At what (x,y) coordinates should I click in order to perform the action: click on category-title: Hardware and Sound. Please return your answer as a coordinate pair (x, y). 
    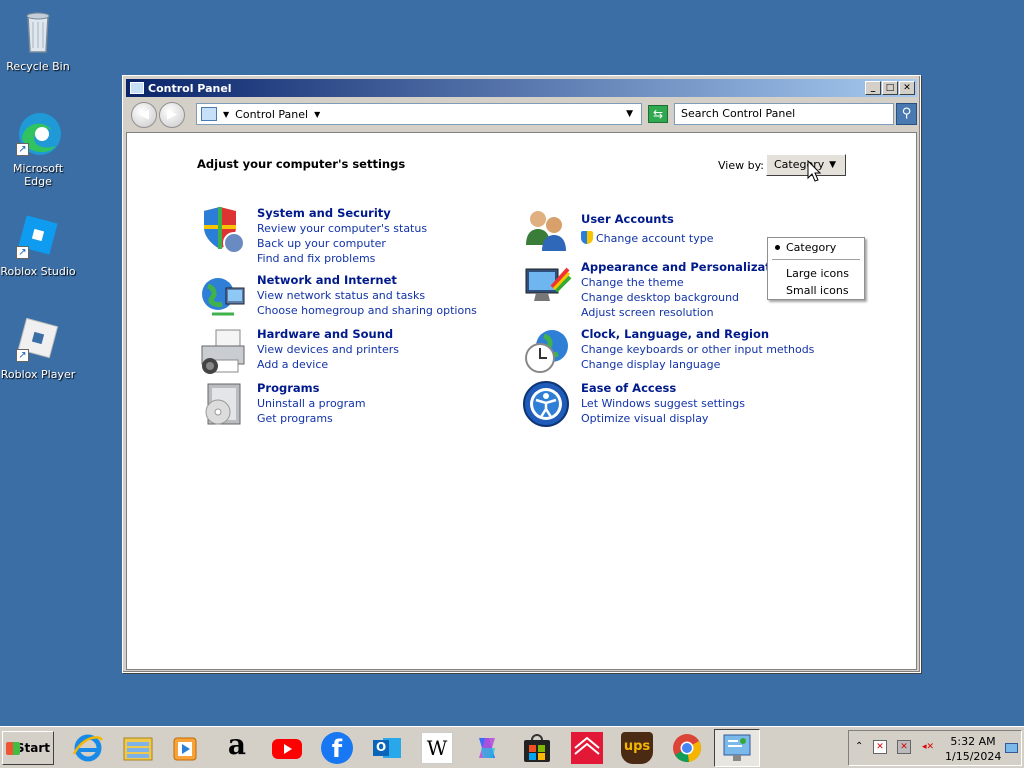
    Looking at the image, I should click on (328, 334).